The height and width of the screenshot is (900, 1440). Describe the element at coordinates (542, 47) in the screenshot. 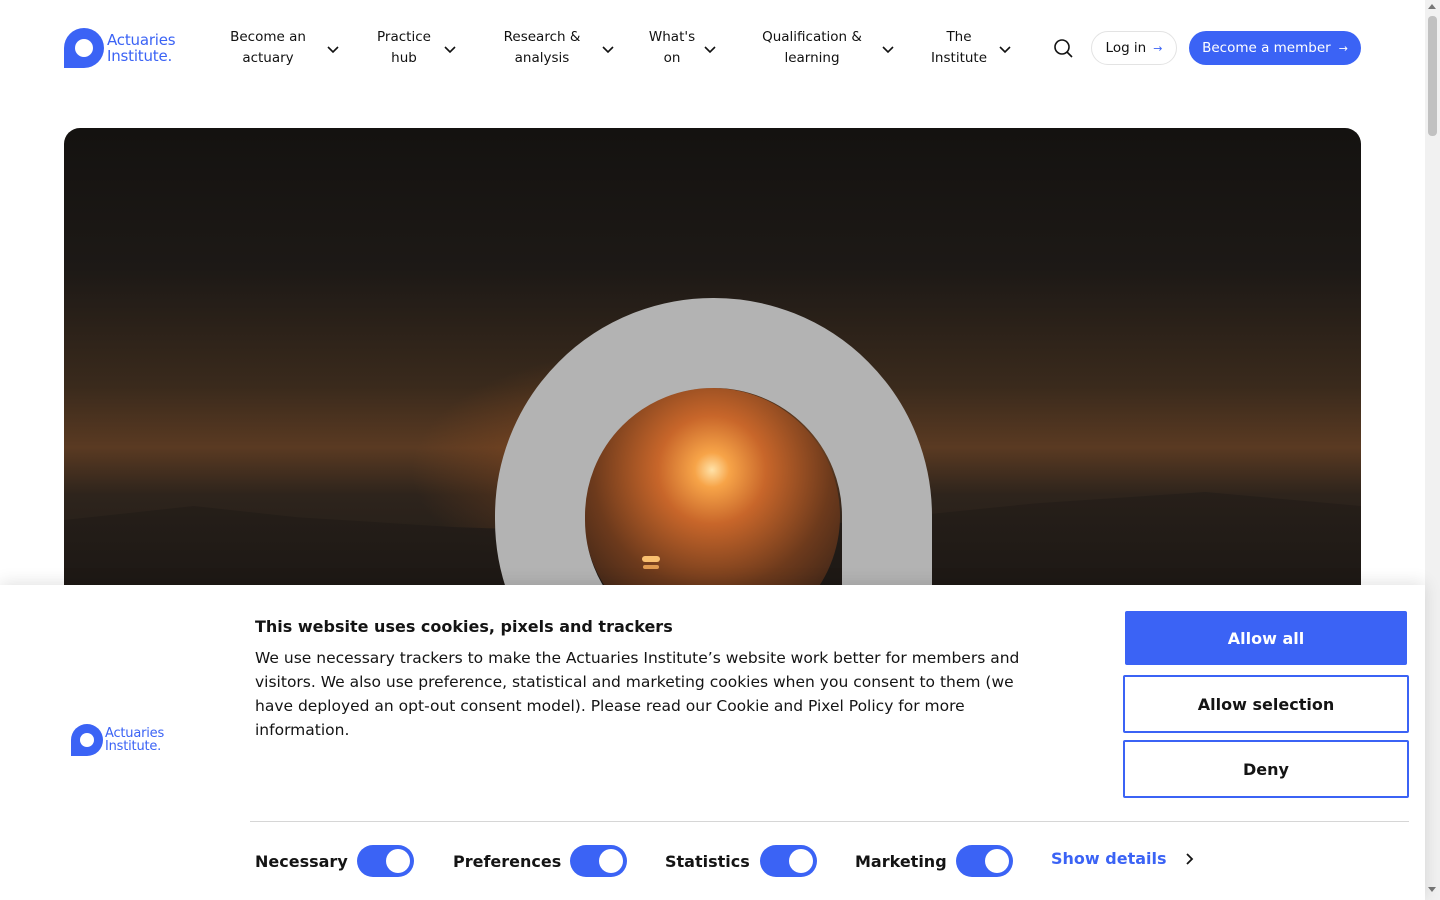

I see `nav-label: Research & analysis` at that location.